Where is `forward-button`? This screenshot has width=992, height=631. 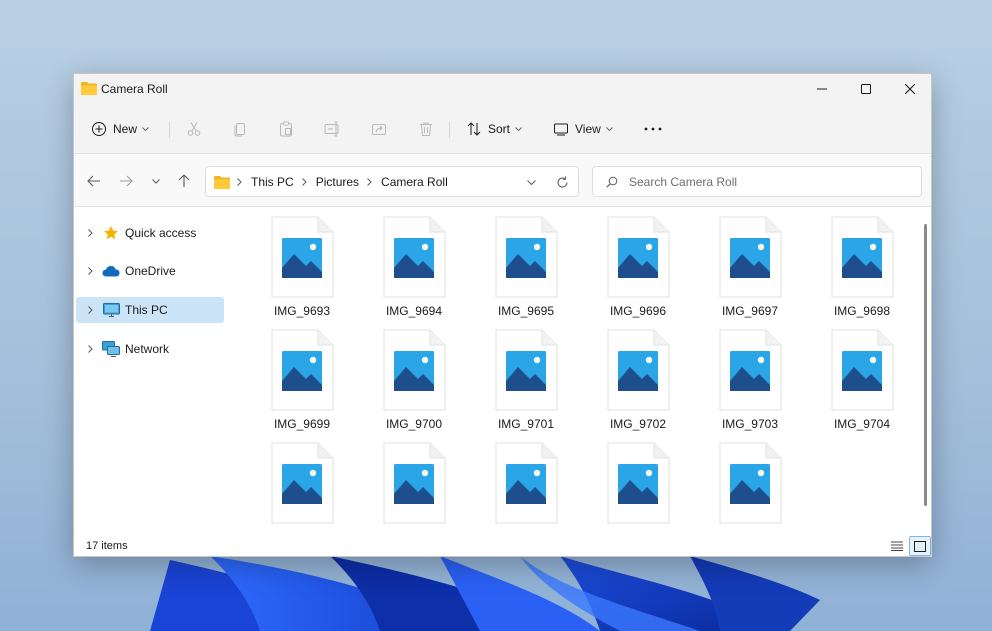
forward-button is located at coordinates (126, 181).